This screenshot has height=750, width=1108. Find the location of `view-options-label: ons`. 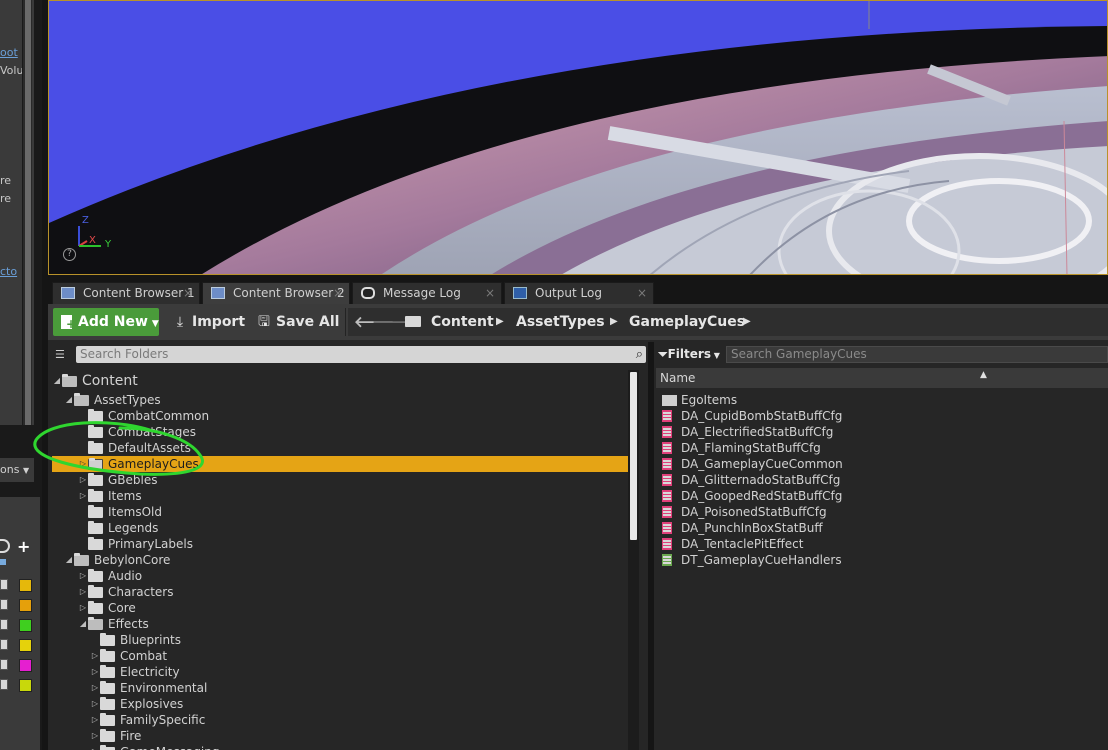

view-options-label: ons is located at coordinates (10, 469).